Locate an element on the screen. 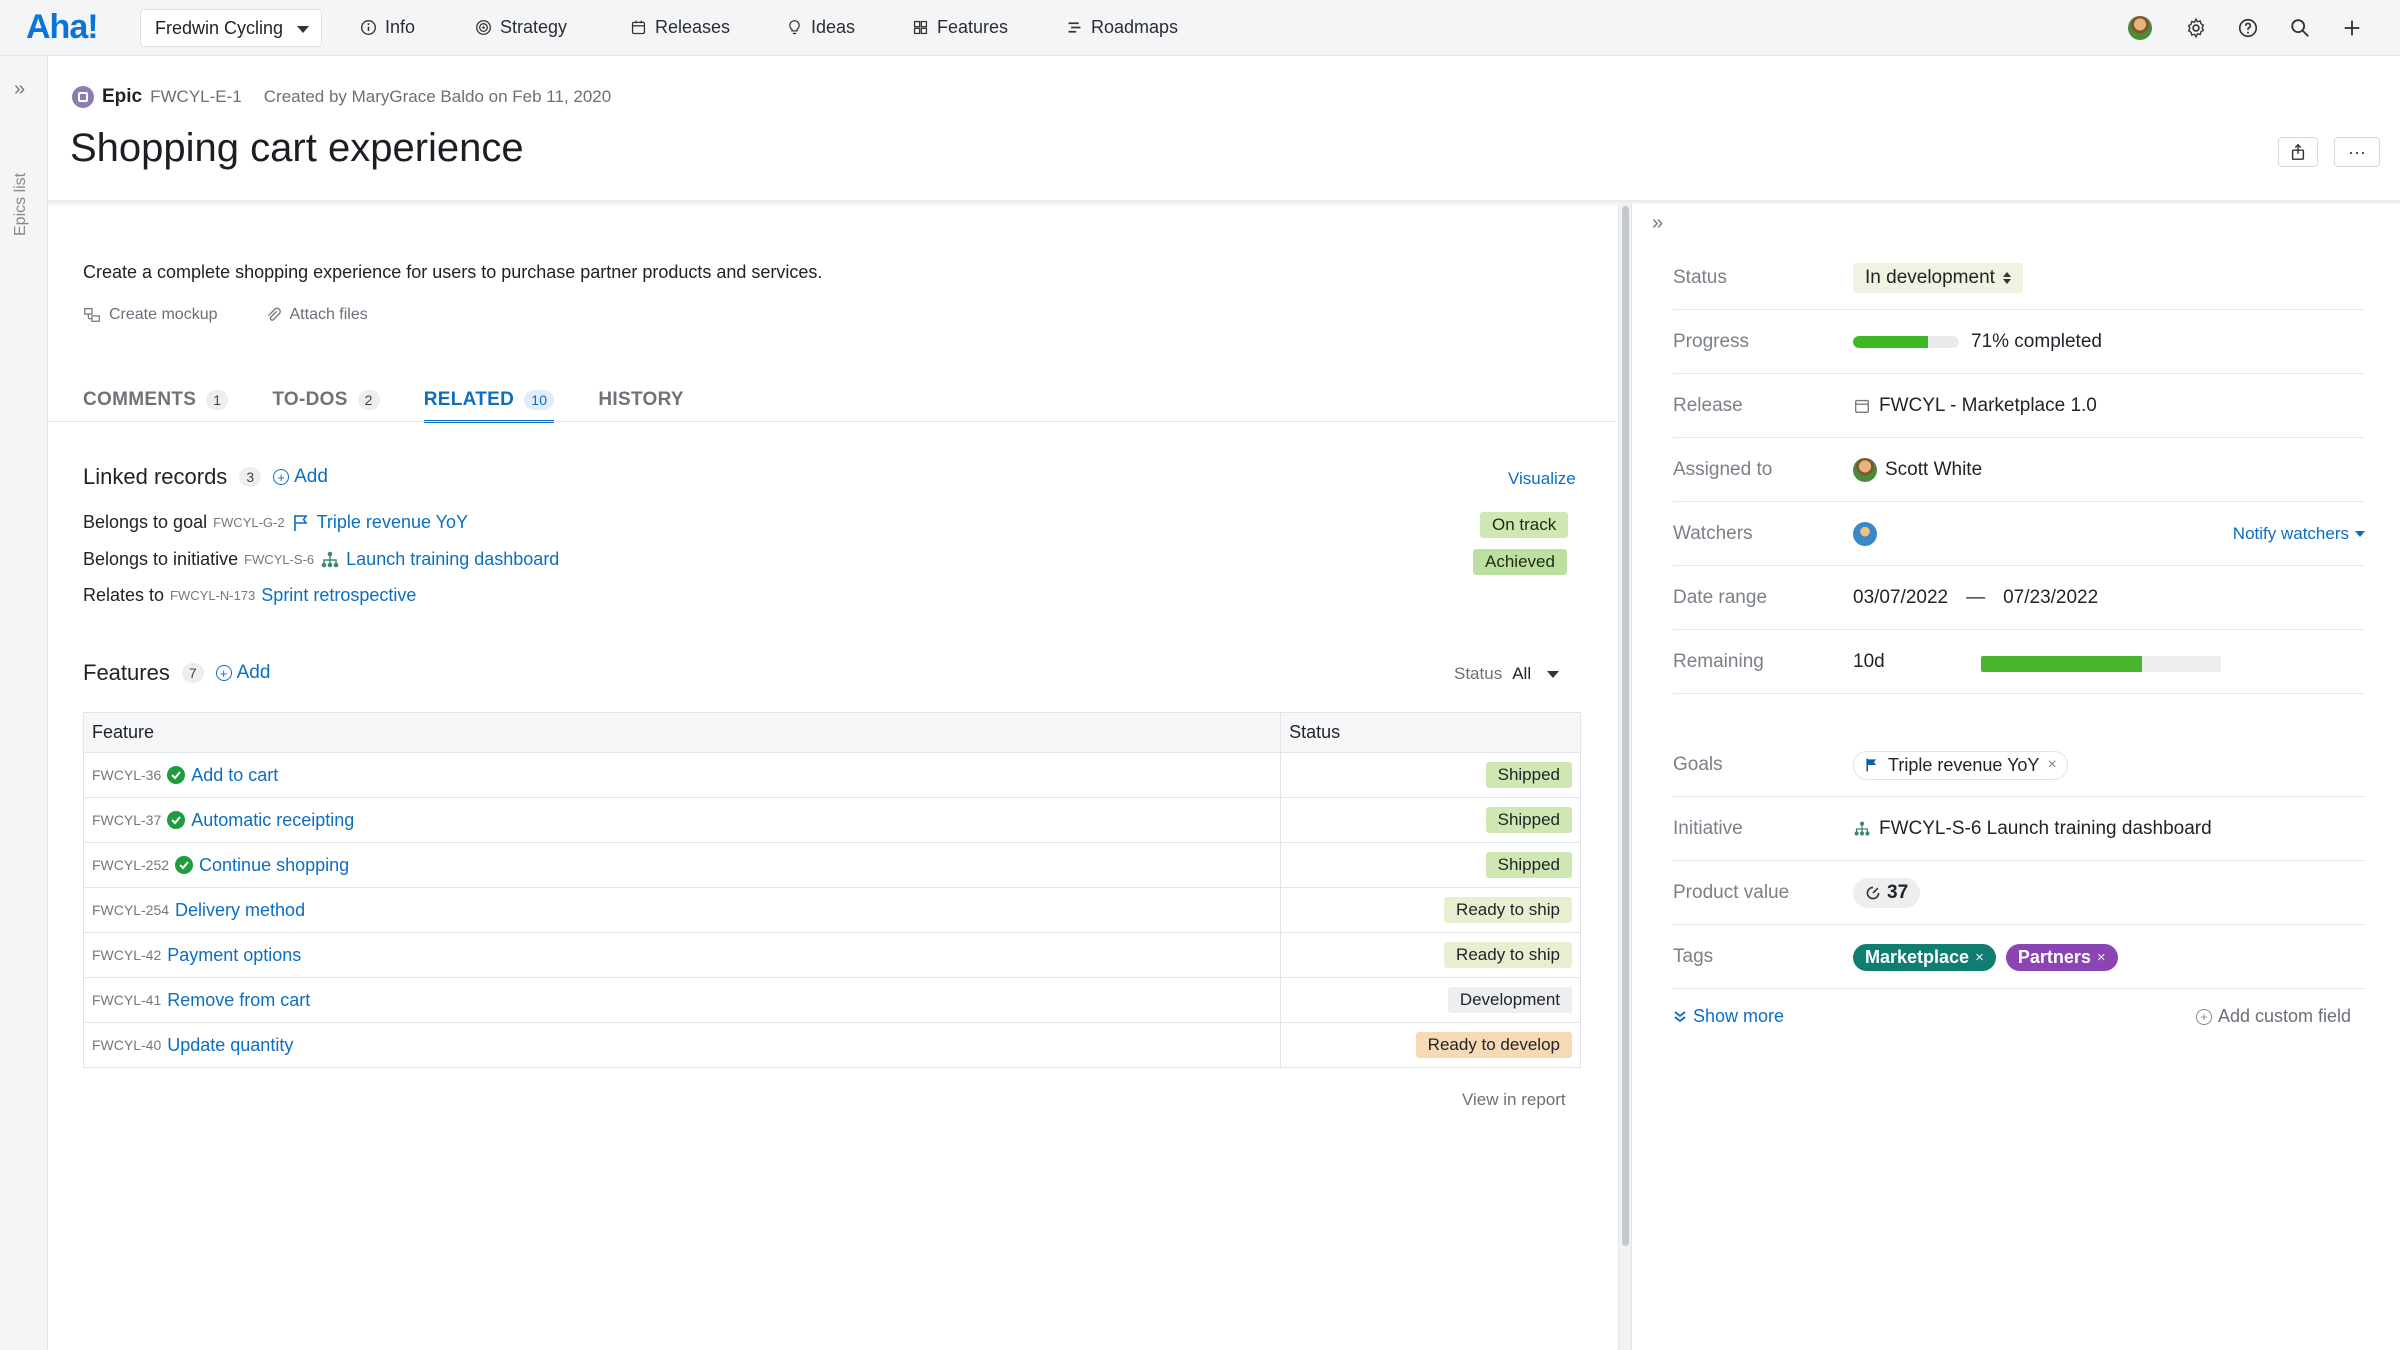 This screenshot has height=1350, width=2400. search-button is located at coordinates (2300, 28).